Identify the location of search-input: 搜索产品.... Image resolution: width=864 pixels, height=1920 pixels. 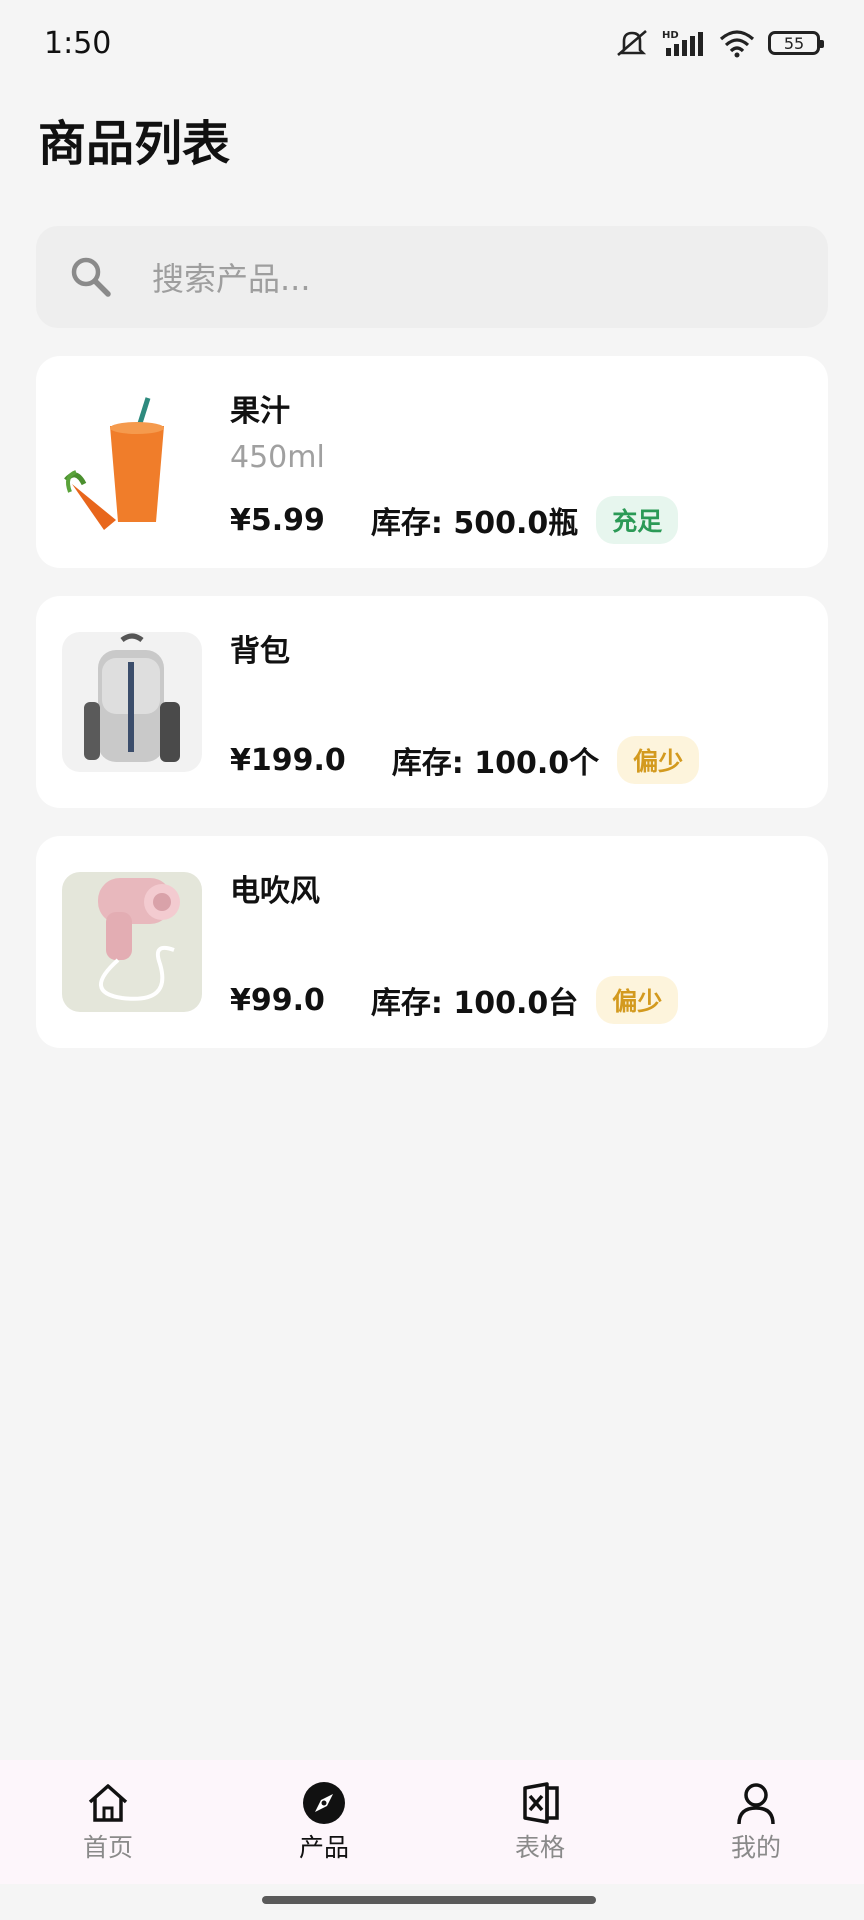
(432, 277).